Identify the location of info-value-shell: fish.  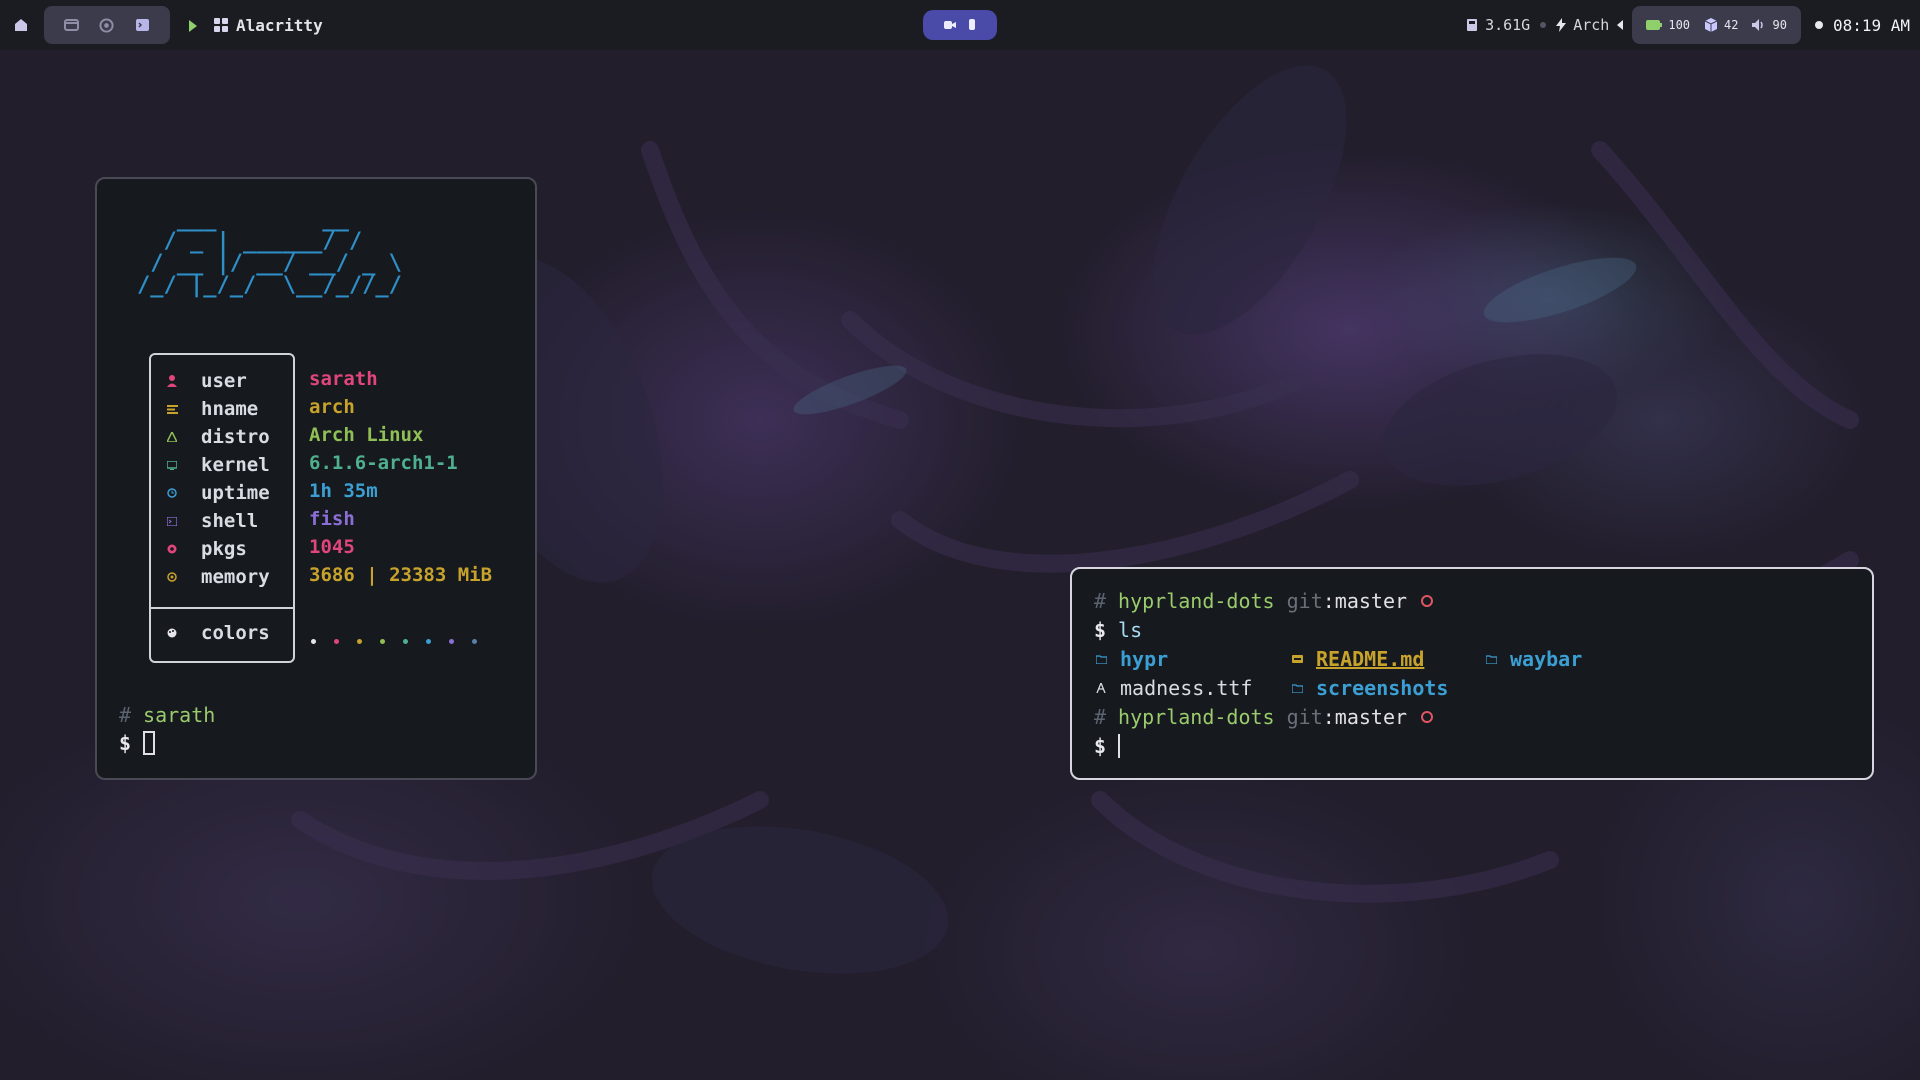
(332, 519).